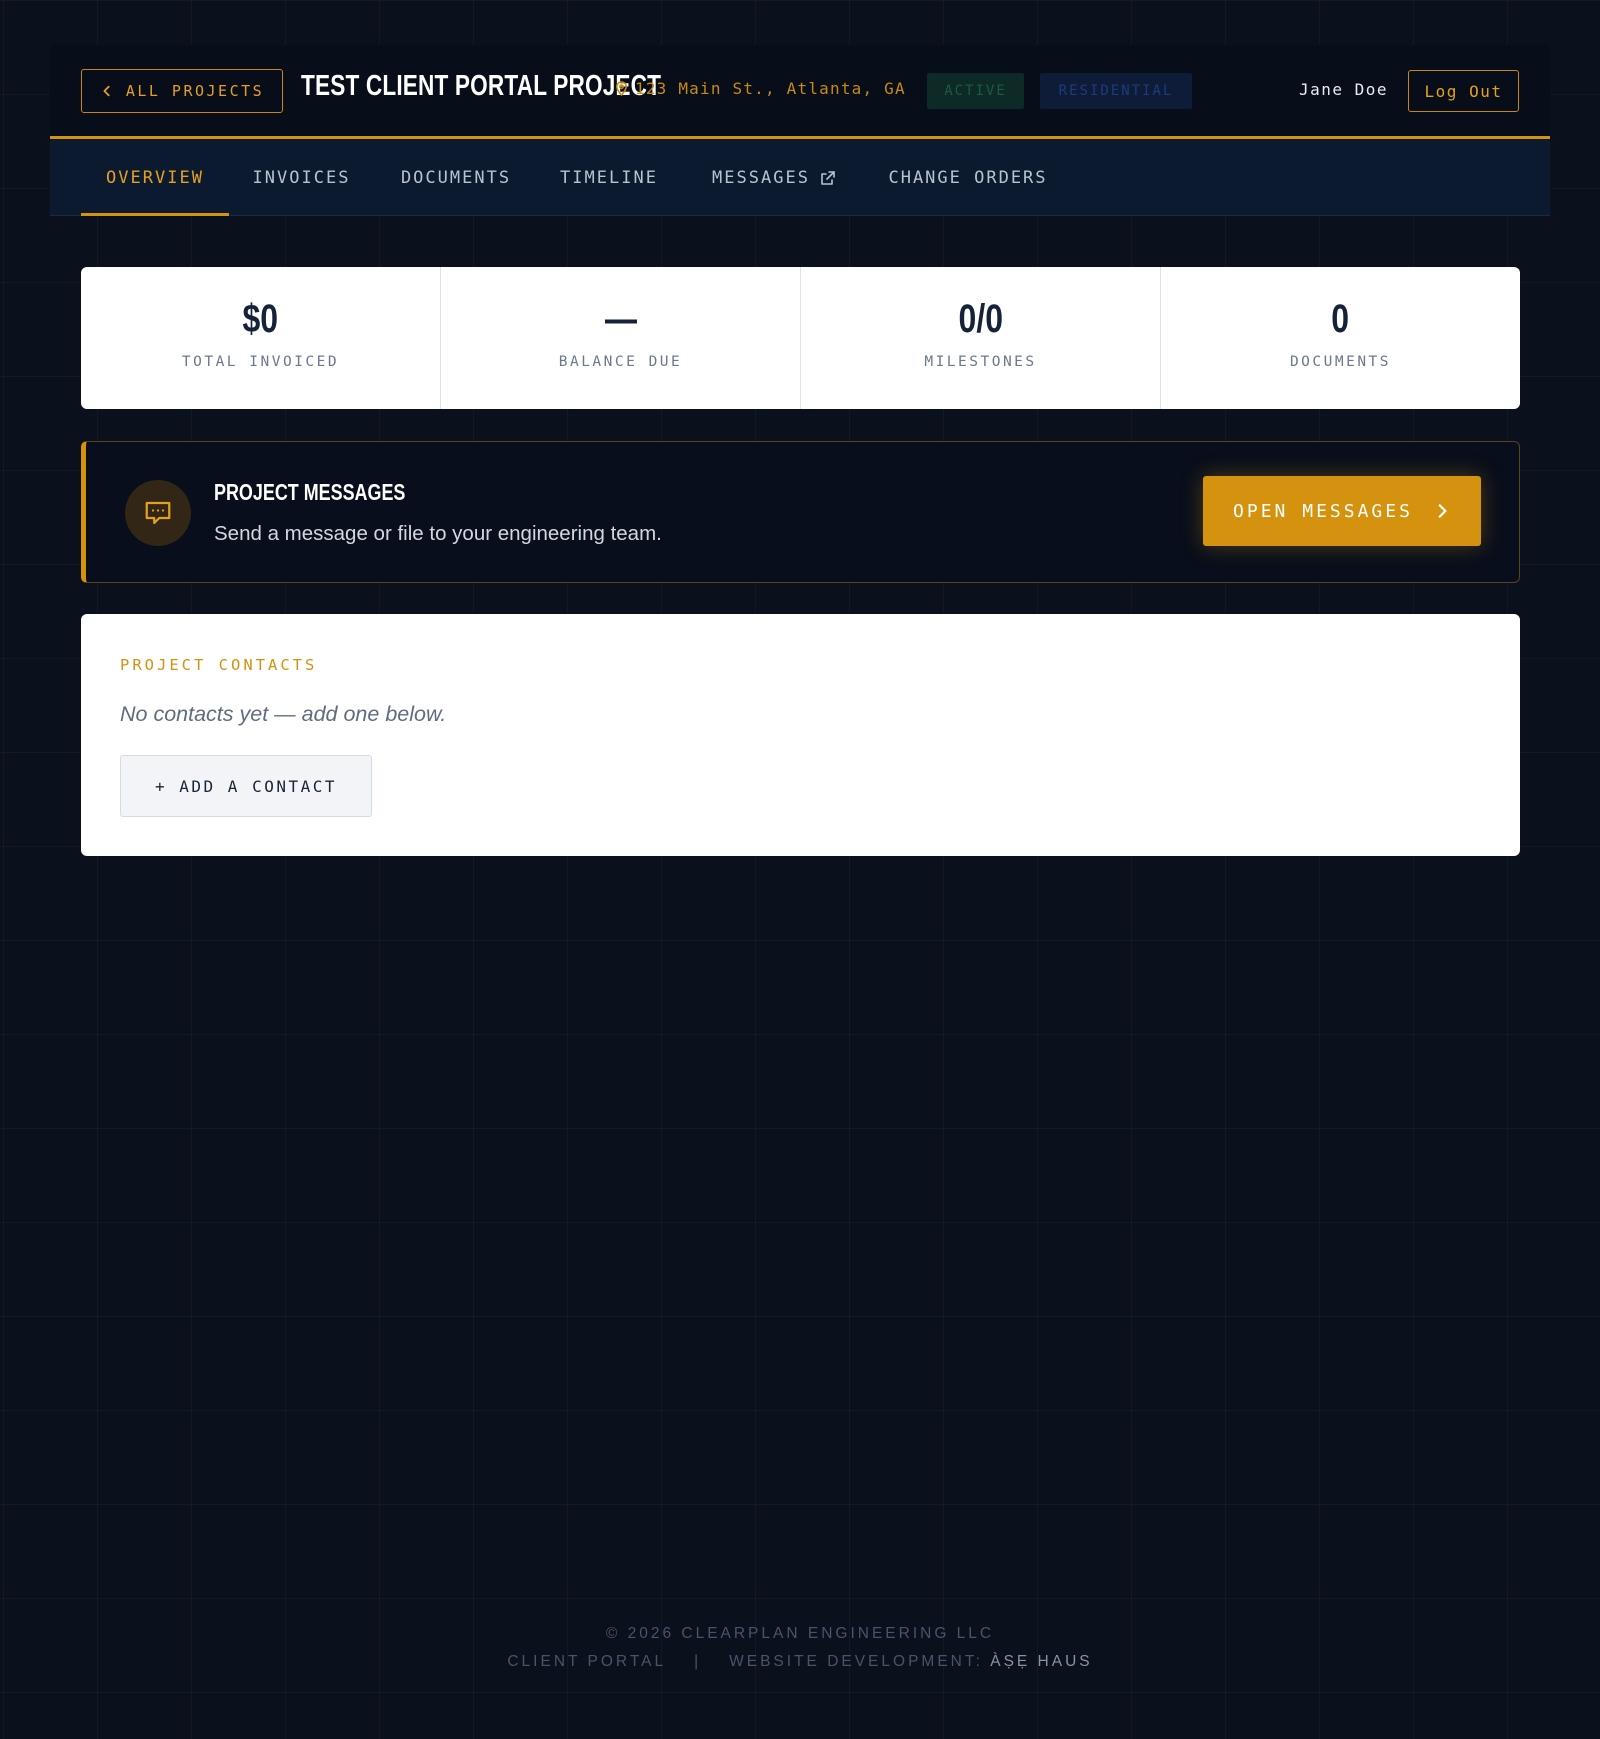 This screenshot has width=1600, height=1739. I want to click on contacts-heading: PROJECT CONTACTS, so click(219, 665).